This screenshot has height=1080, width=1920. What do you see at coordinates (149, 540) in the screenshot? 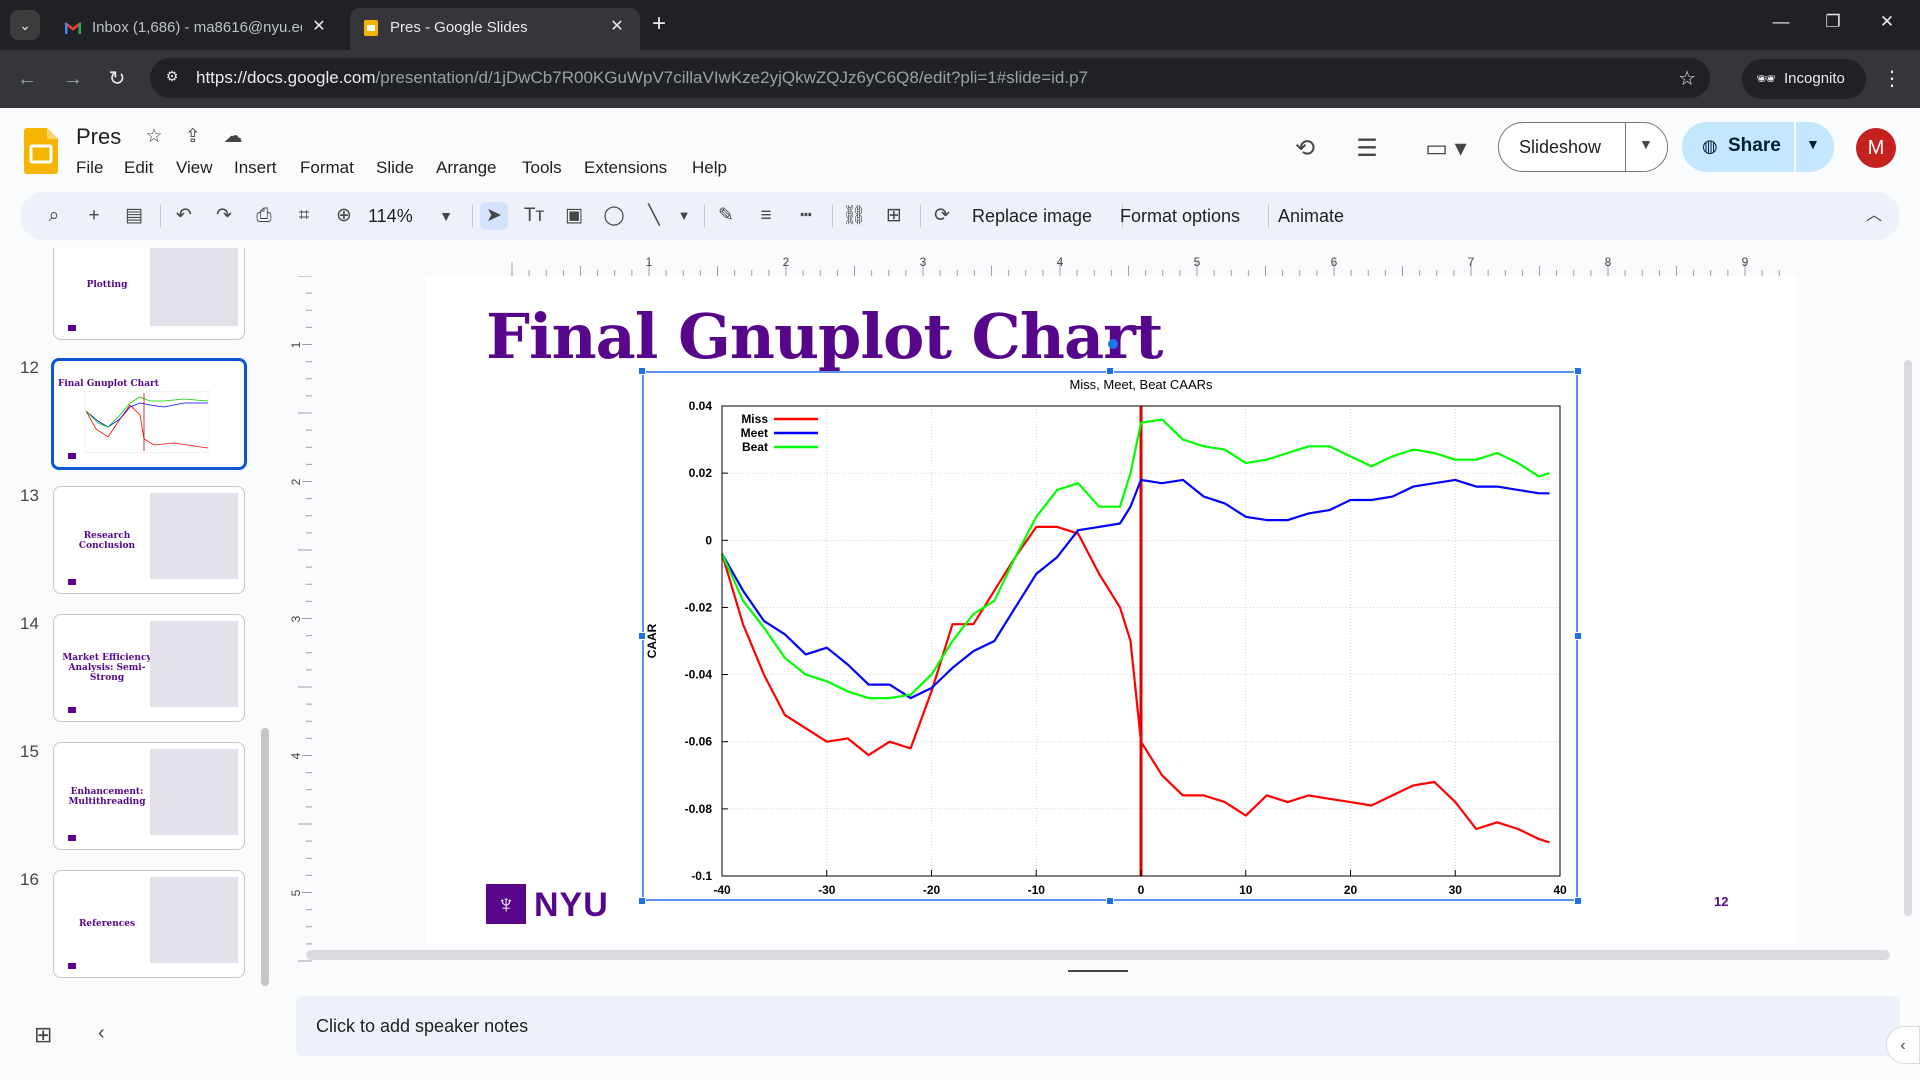
I see `slide-thumbnail: Research Conclusion` at bounding box center [149, 540].